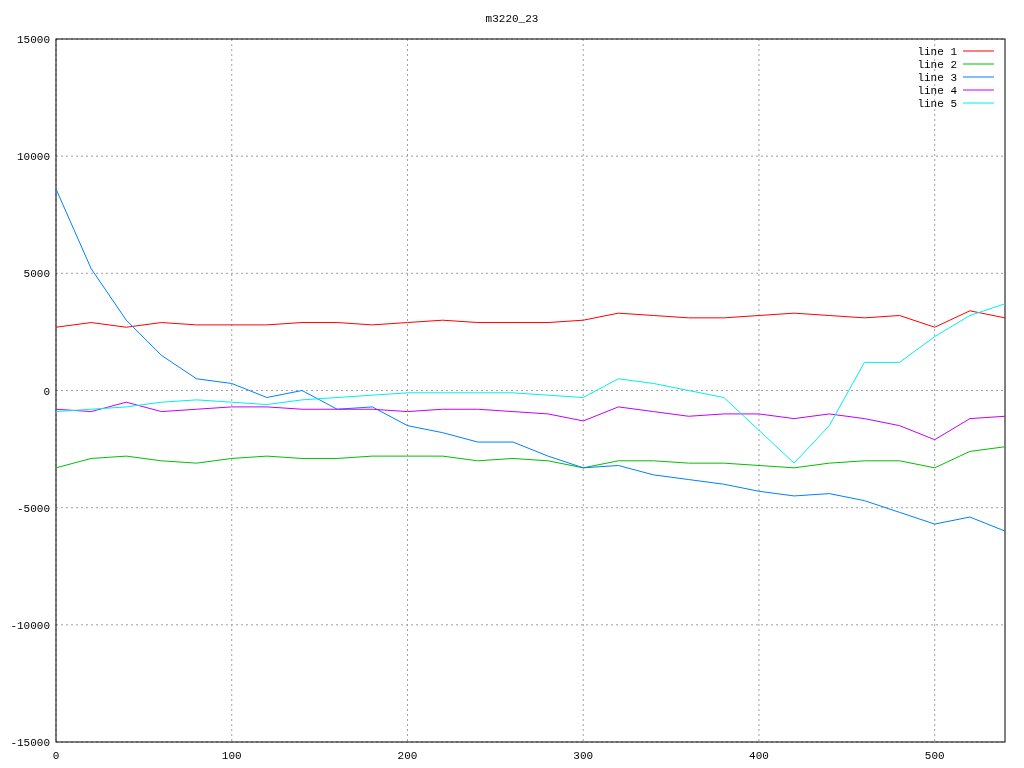  What do you see at coordinates (33, 157) in the screenshot?
I see `y-tick-label: 10000` at bounding box center [33, 157].